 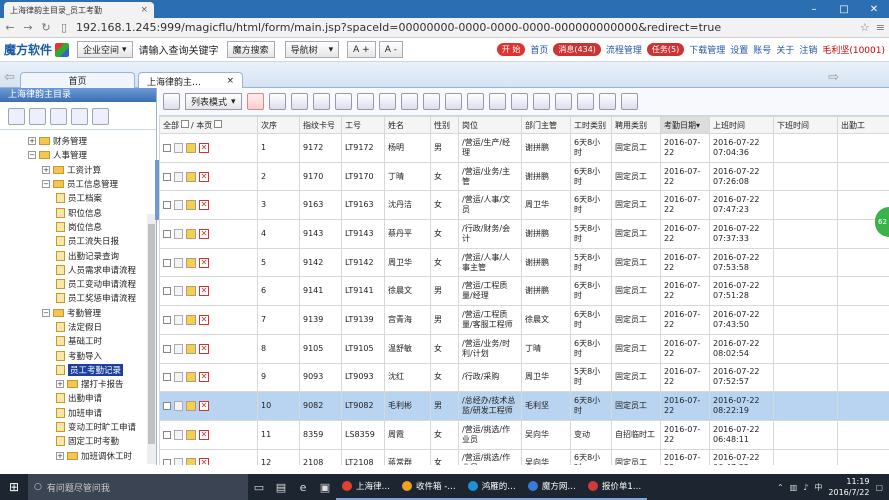 What do you see at coordinates (814, 9) in the screenshot?
I see `minimize-icon: –` at bounding box center [814, 9].